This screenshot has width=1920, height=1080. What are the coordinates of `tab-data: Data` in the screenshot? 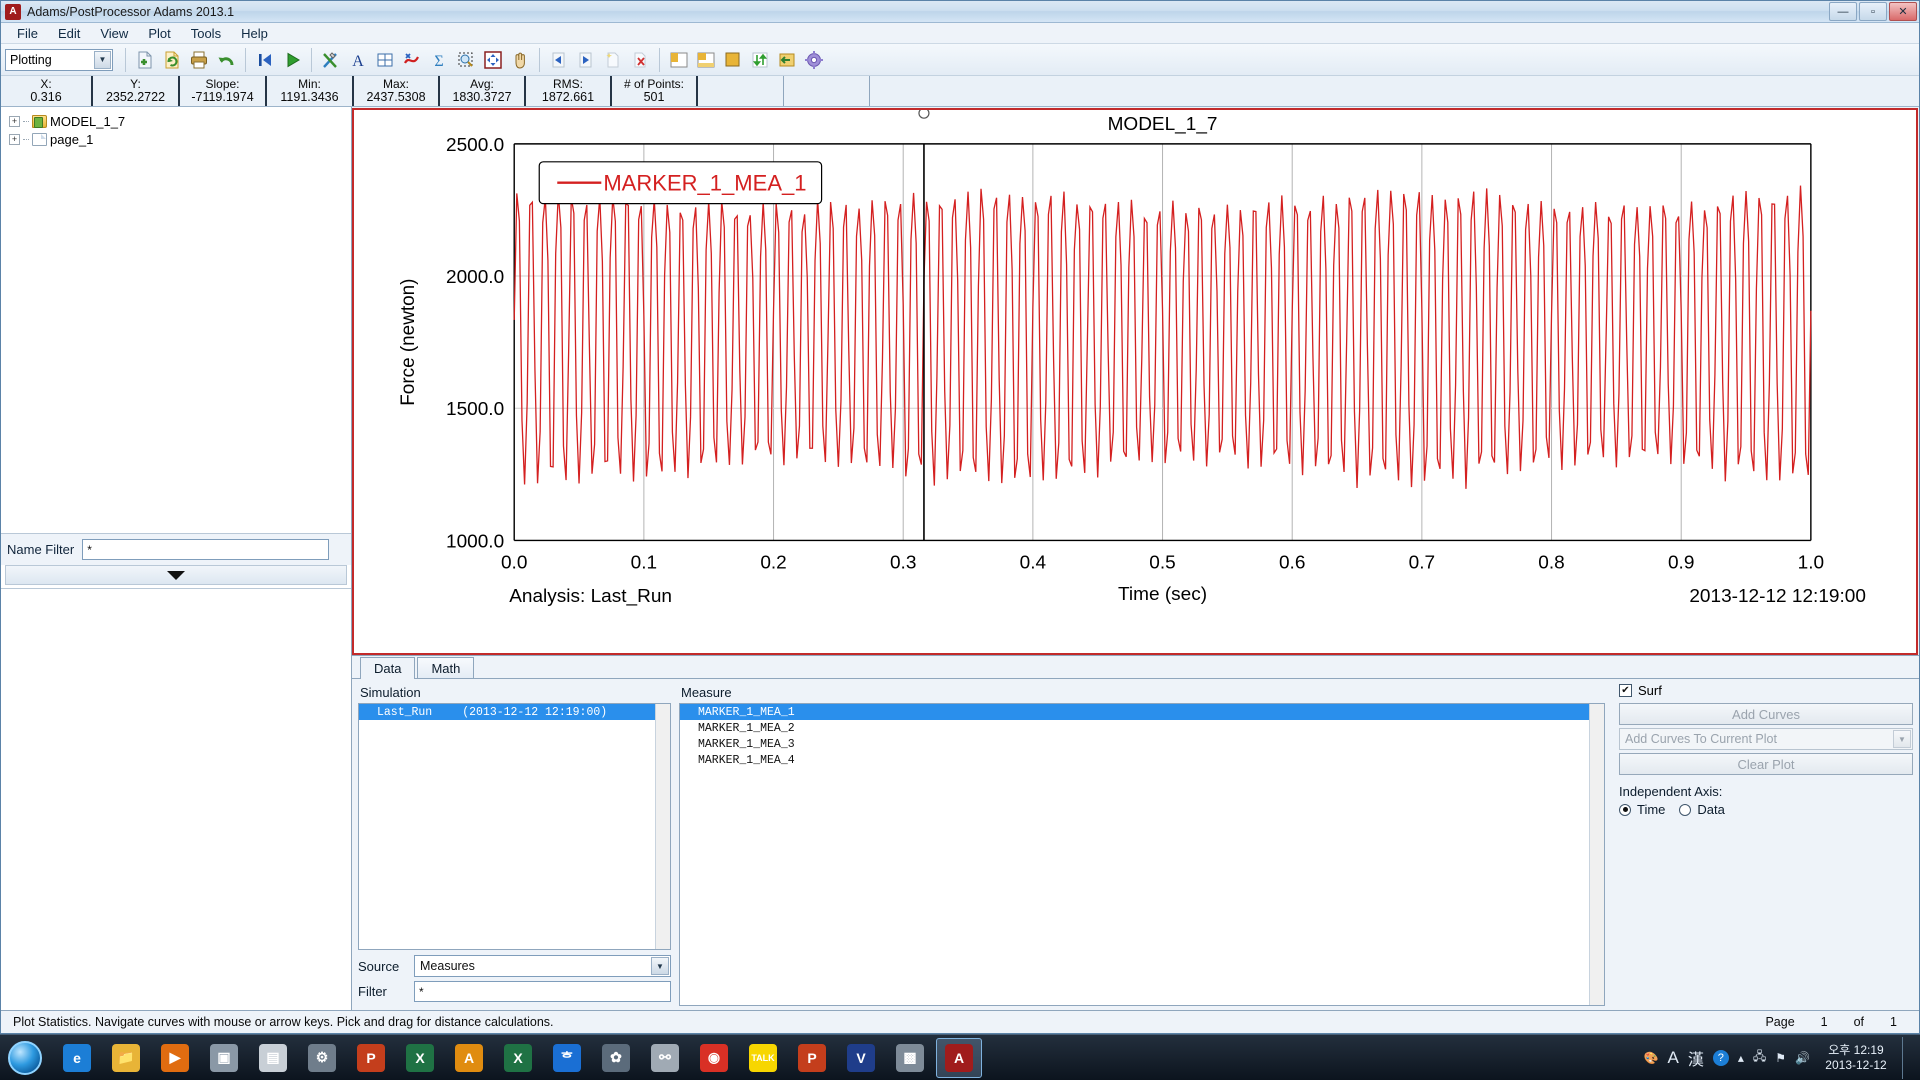 It's located at (388, 668).